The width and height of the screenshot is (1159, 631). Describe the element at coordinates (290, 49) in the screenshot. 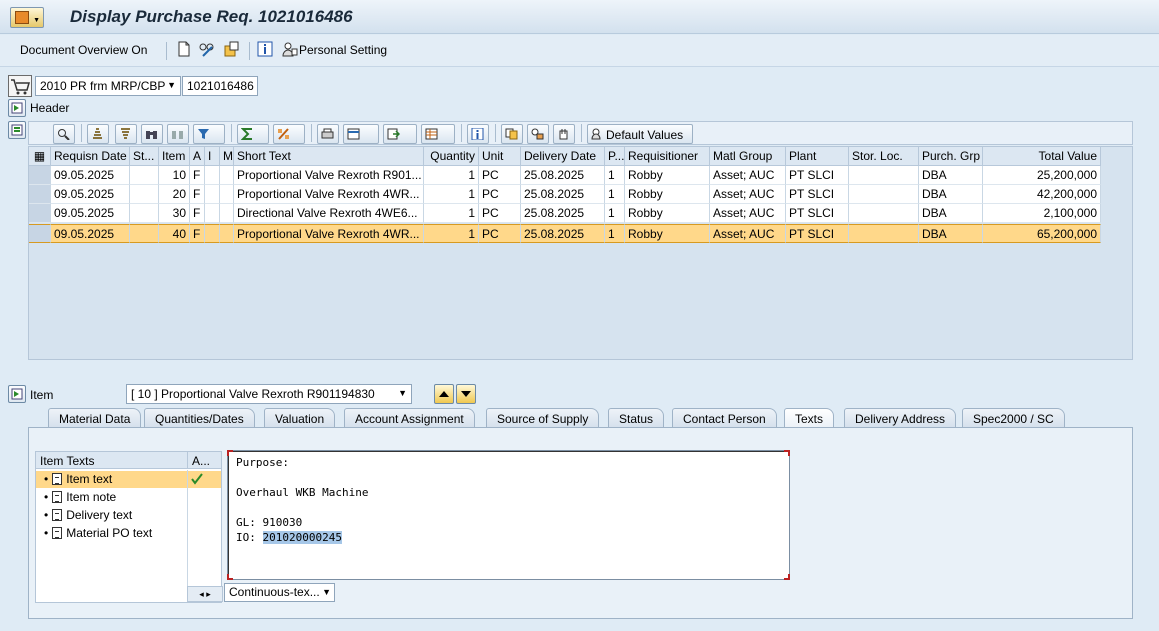

I see `personal-setting-icon` at that location.